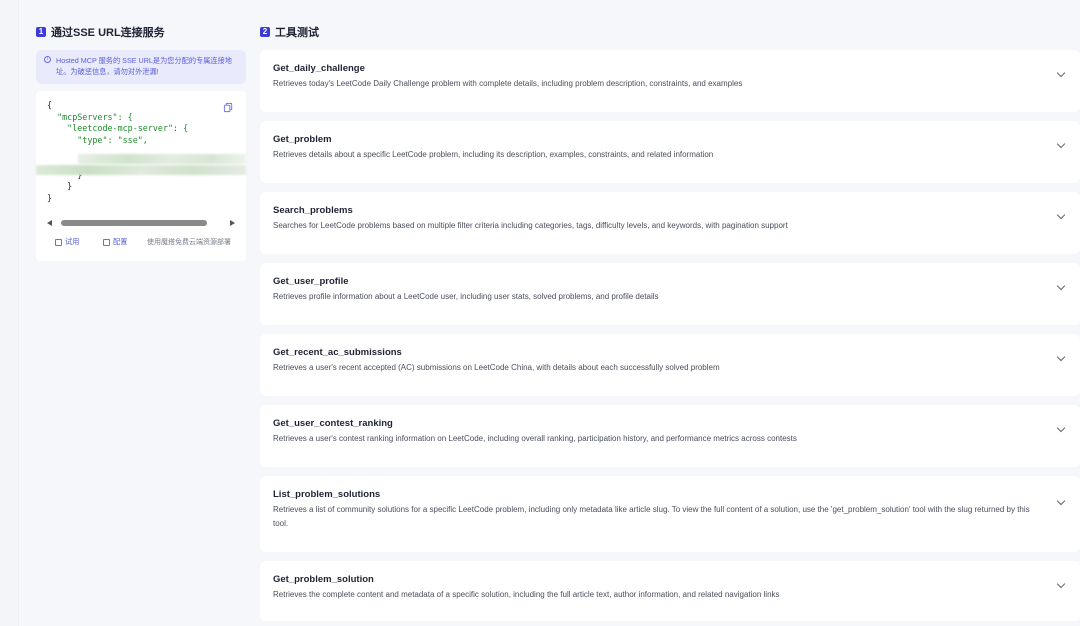 The image size is (1080, 626). I want to click on section-header-sse: 1 通过SSE URL连接服务, so click(141, 32).